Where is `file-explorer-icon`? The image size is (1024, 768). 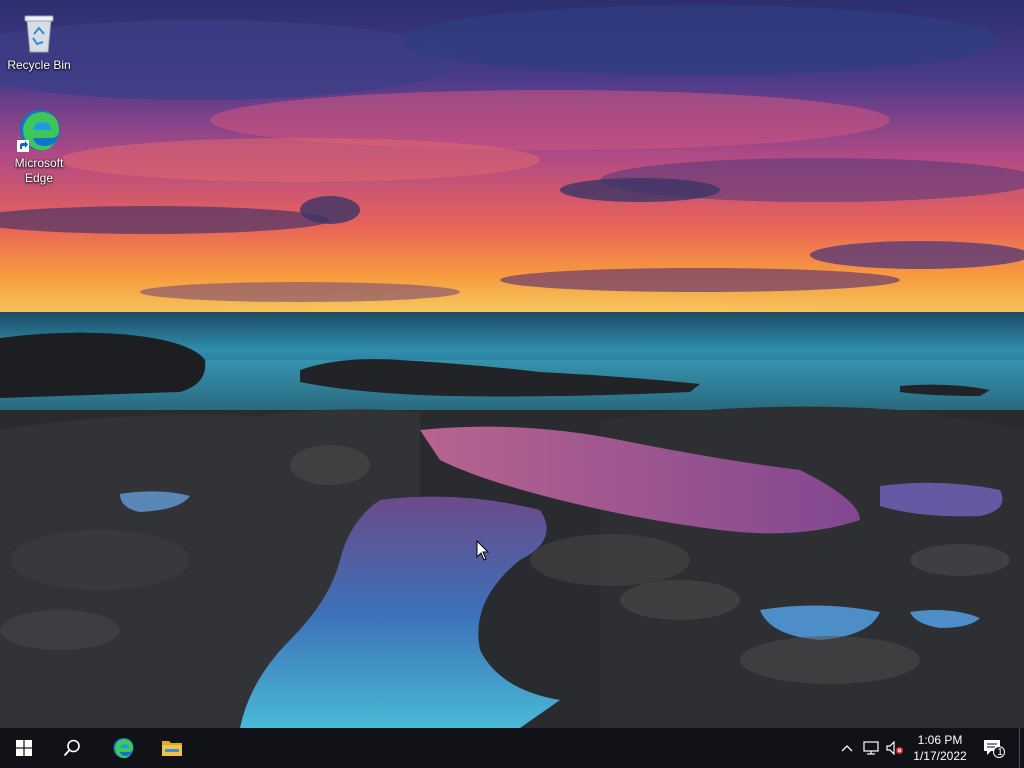 file-explorer-icon is located at coordinates (172, 748).